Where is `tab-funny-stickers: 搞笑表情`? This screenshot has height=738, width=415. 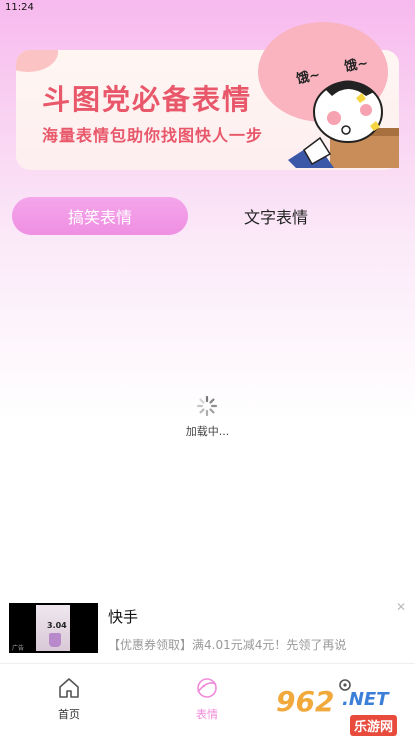 tab-funny-stickers: 搞笑表情 is located at coordinates (100, 216).